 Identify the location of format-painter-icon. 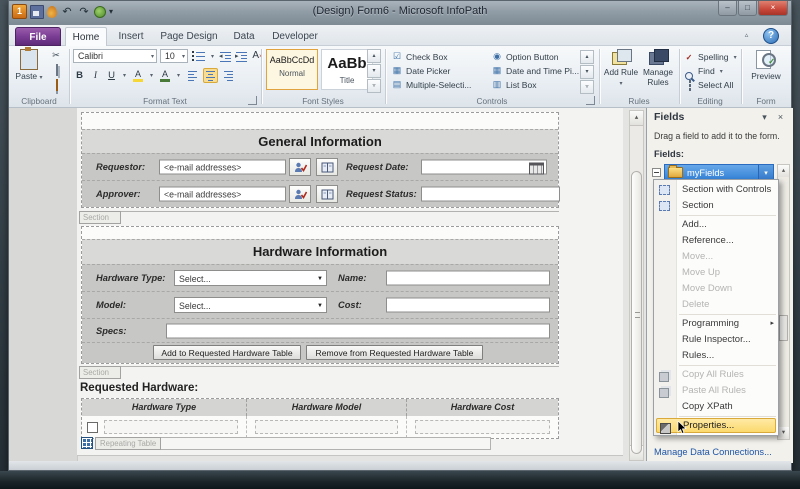
(56, 85).